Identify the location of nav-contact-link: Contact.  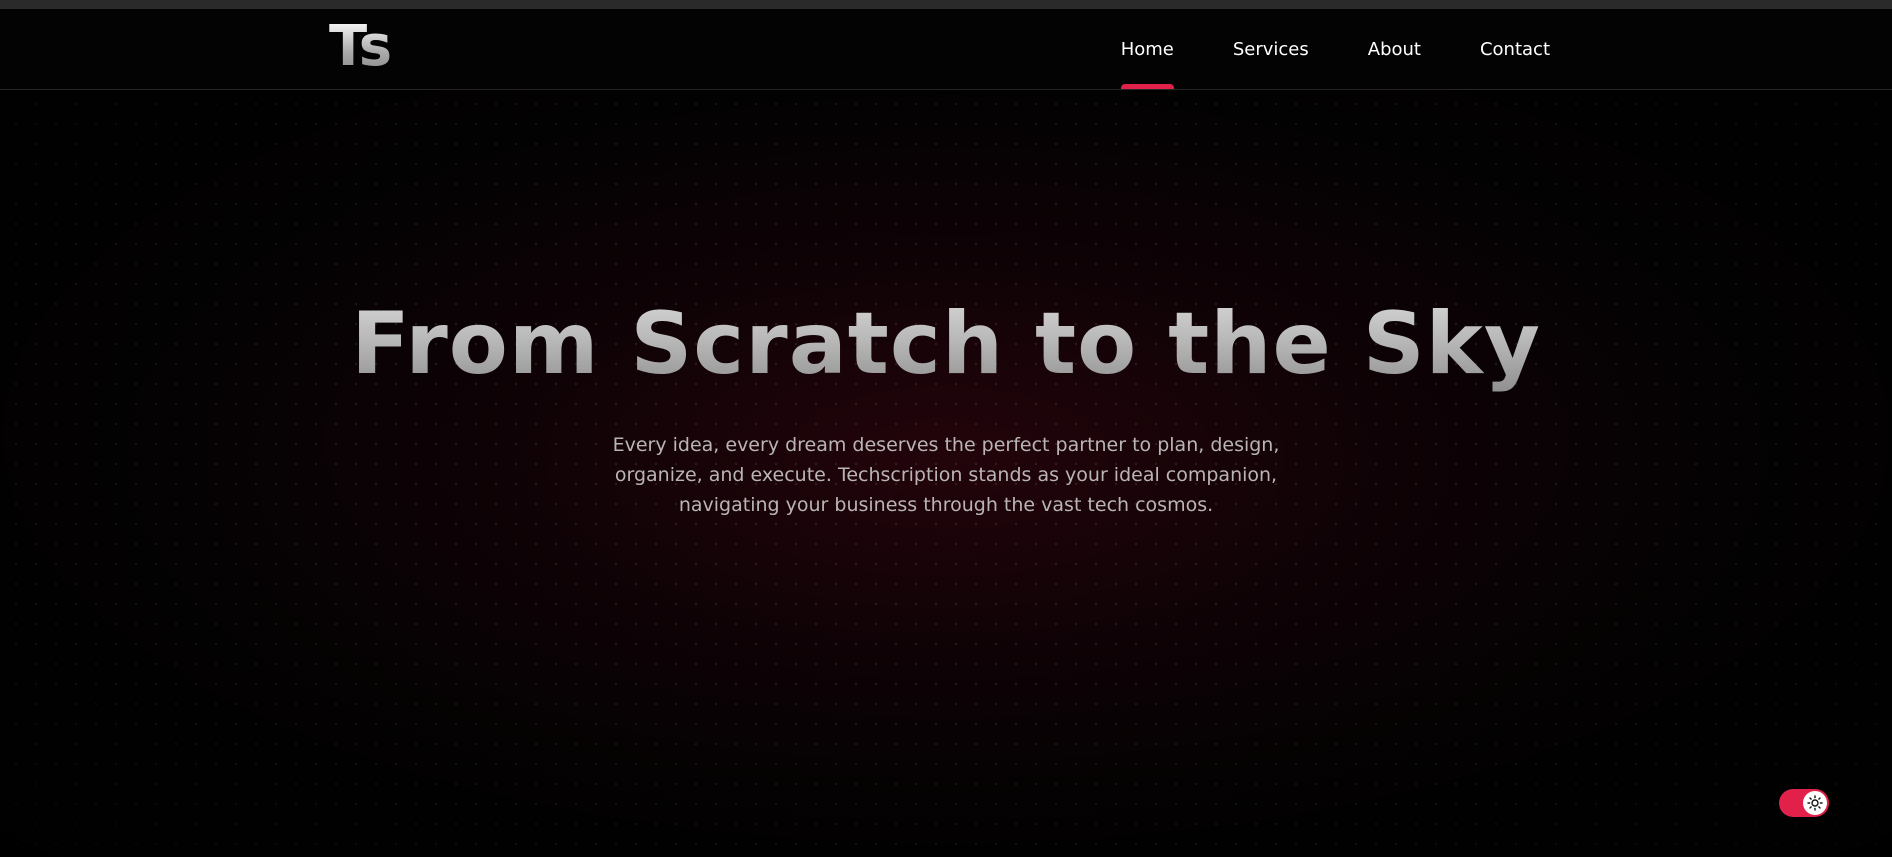
(1515, 49).